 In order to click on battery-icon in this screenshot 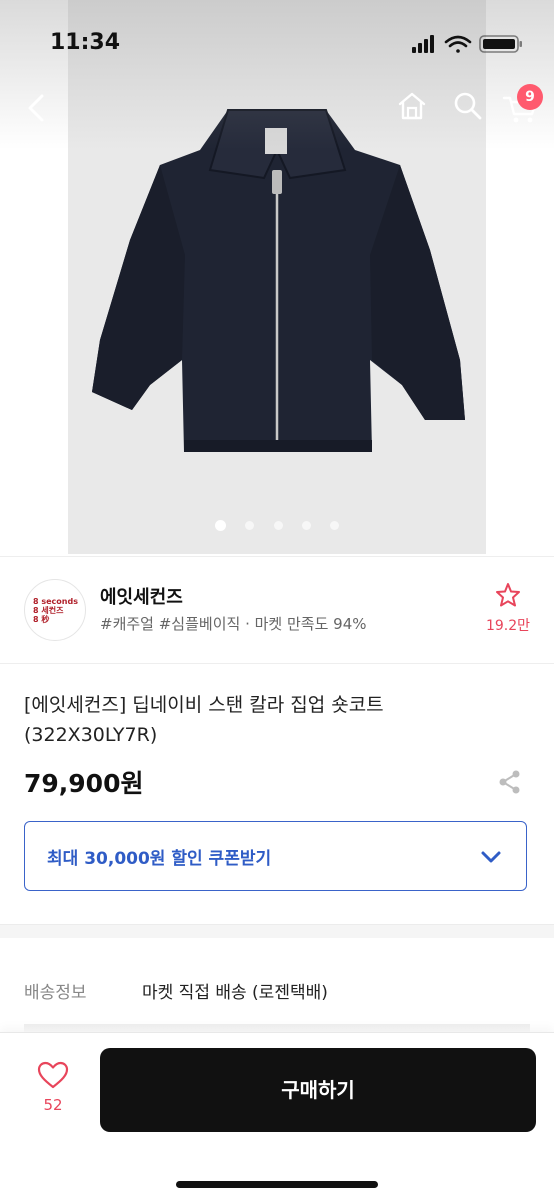, I will do `click(500, 44)`.